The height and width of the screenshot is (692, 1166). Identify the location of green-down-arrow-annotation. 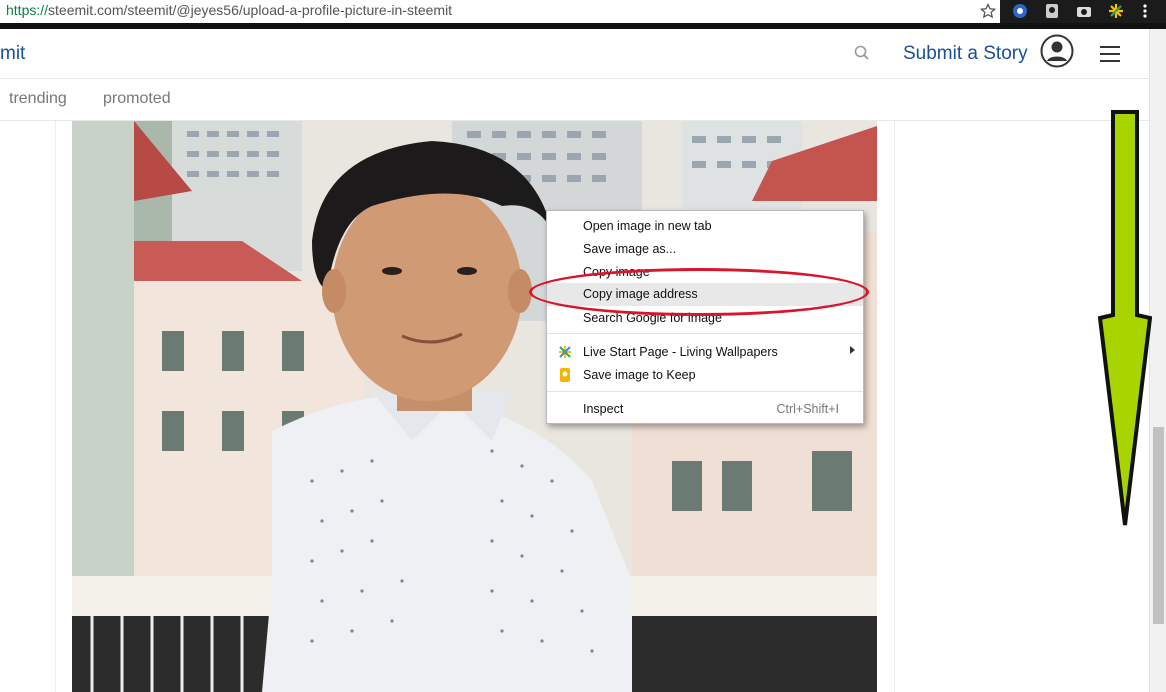
(1125, 318).